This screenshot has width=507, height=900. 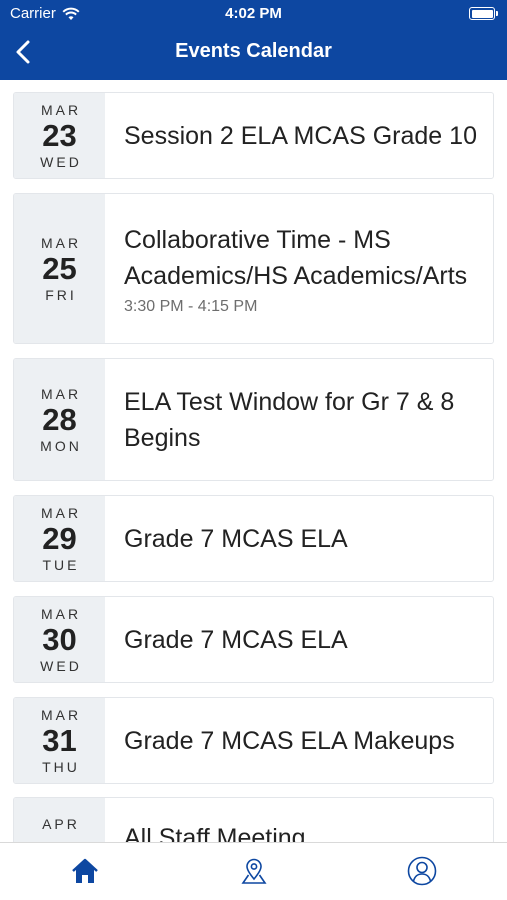 I want to click on map-pin-icon, so click(x=254, y=871).